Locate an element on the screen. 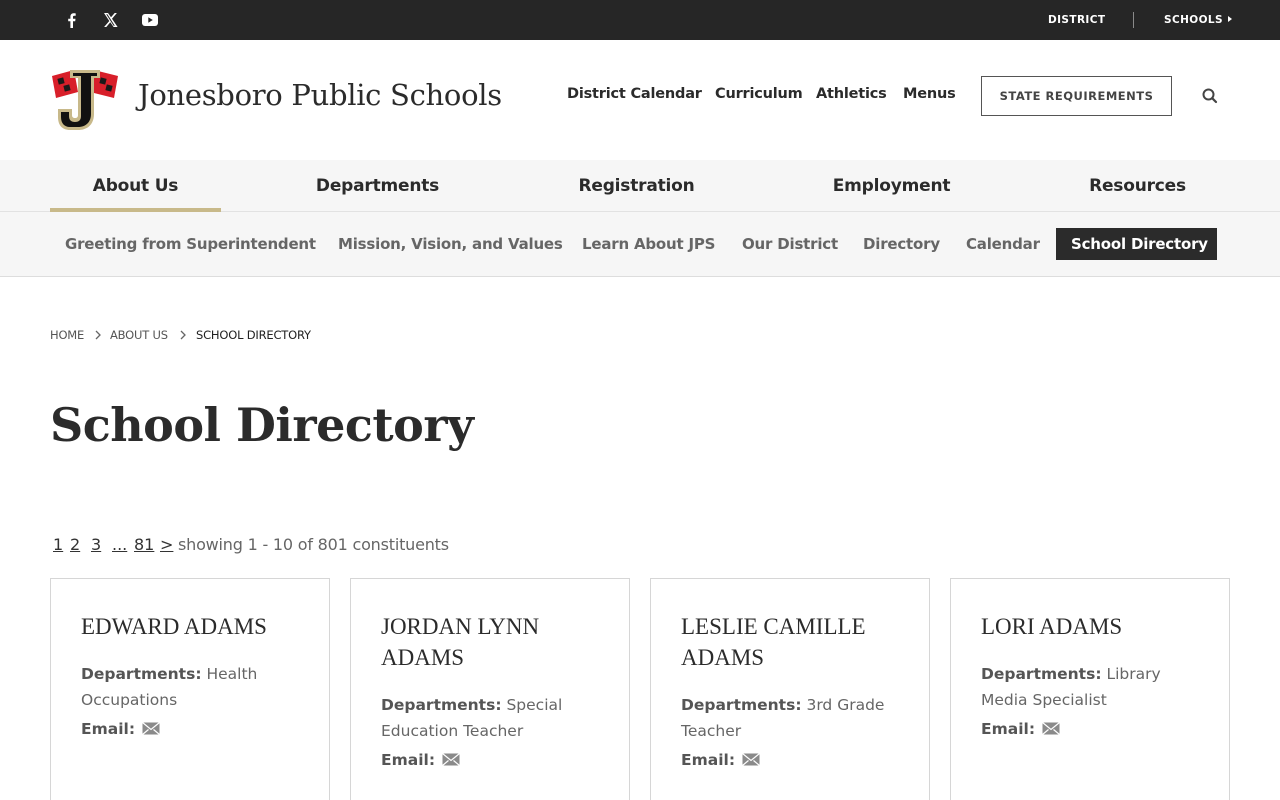 The height and width of the screenshot is (800, 1280). school-logo is located at coordinates (85, 100).